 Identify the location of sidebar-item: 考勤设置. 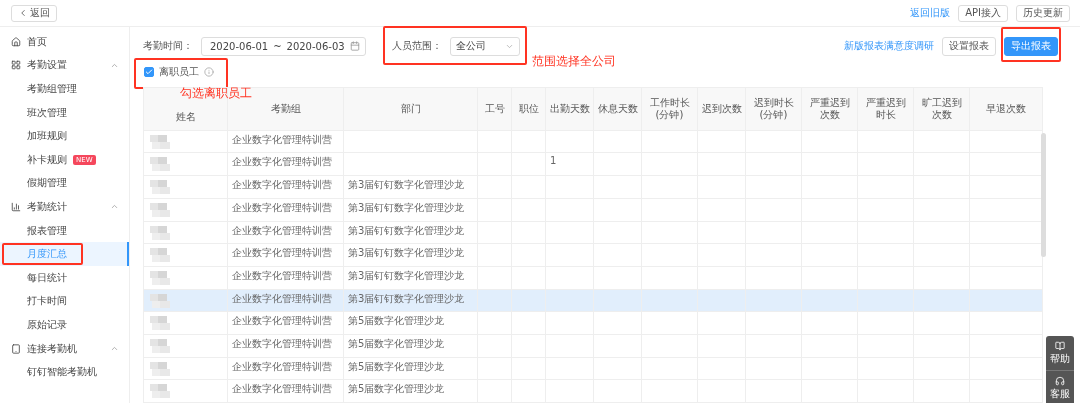
(64, 65).